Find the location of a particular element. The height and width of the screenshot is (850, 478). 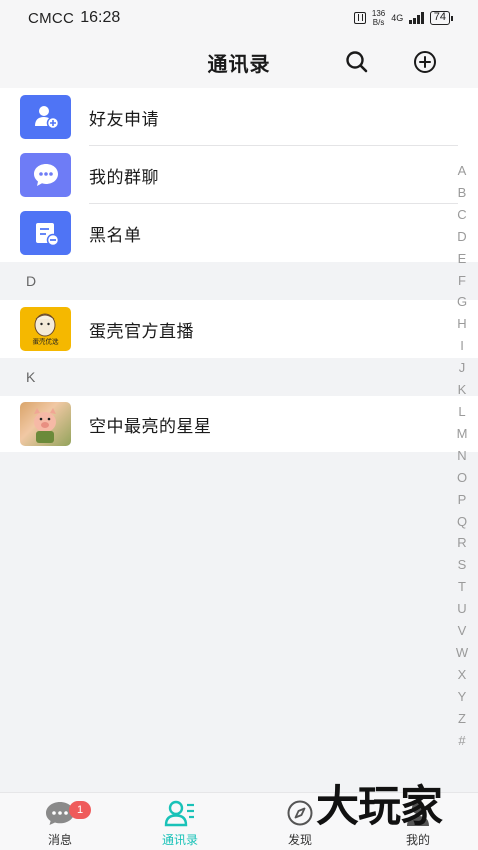

net-speed-unit: B/s is located at coordinates (378, 22).